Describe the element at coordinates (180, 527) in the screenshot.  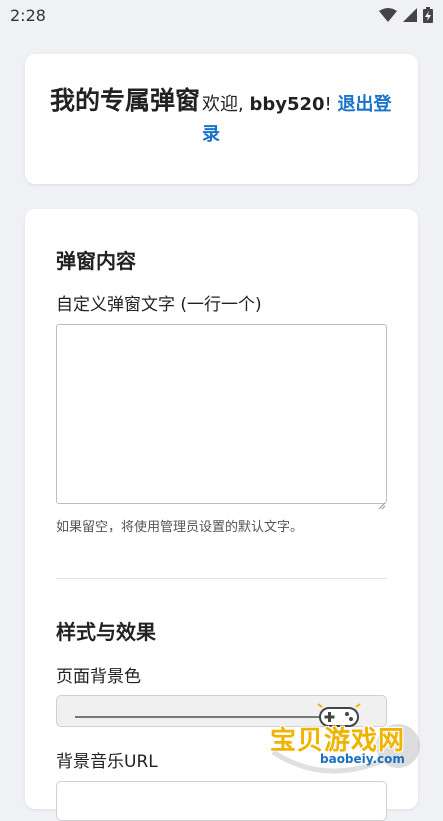
I see `popup-text-hint: 如果留空，将使用管理员设置的默认文字。` at that location.